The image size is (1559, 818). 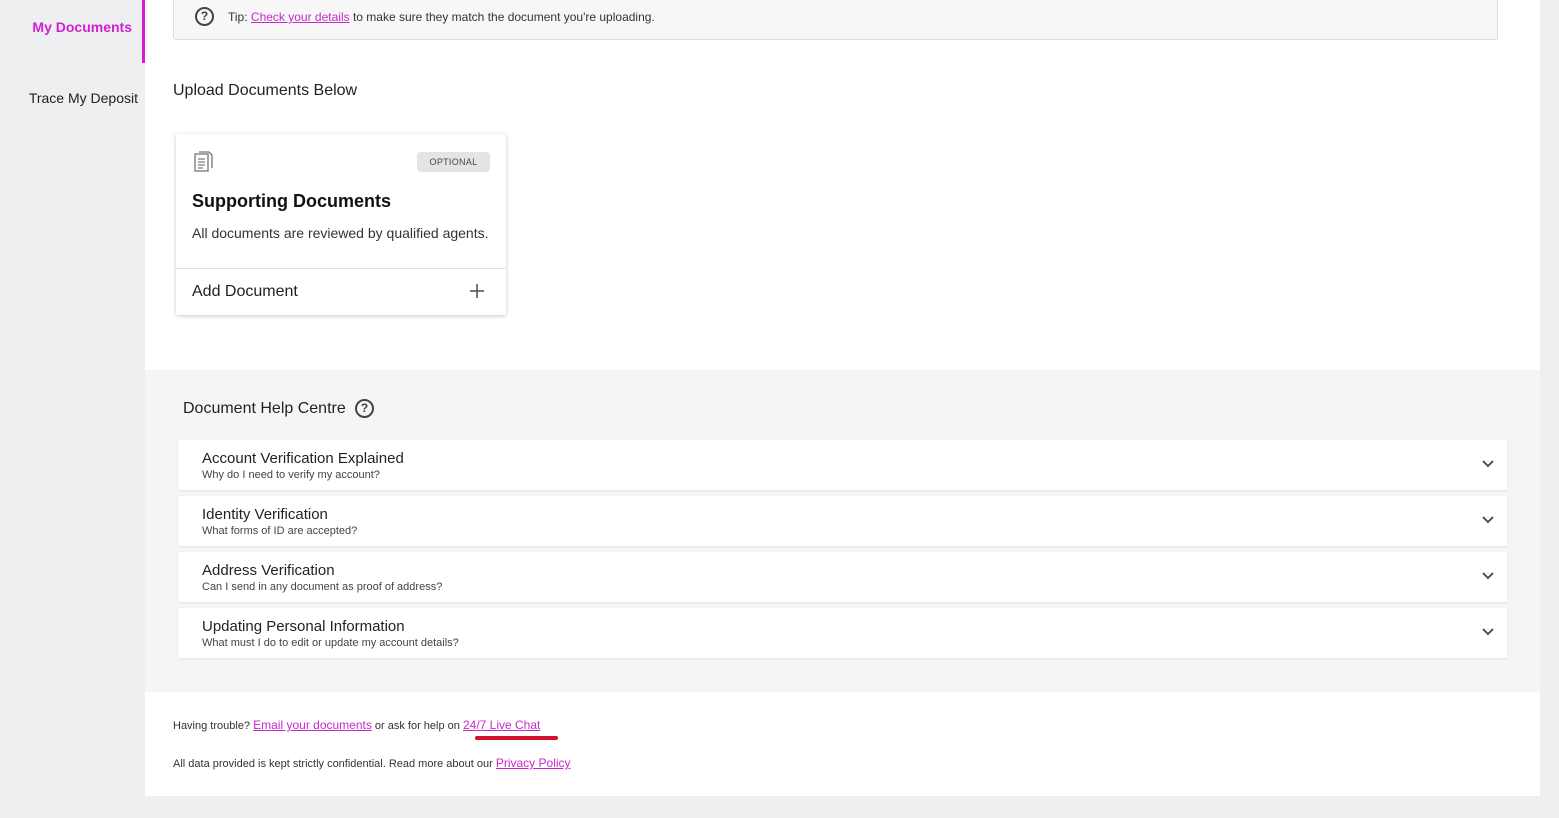 I want to click on sidebar-item-my-documents: My Documents, so click(x=72, y=31).